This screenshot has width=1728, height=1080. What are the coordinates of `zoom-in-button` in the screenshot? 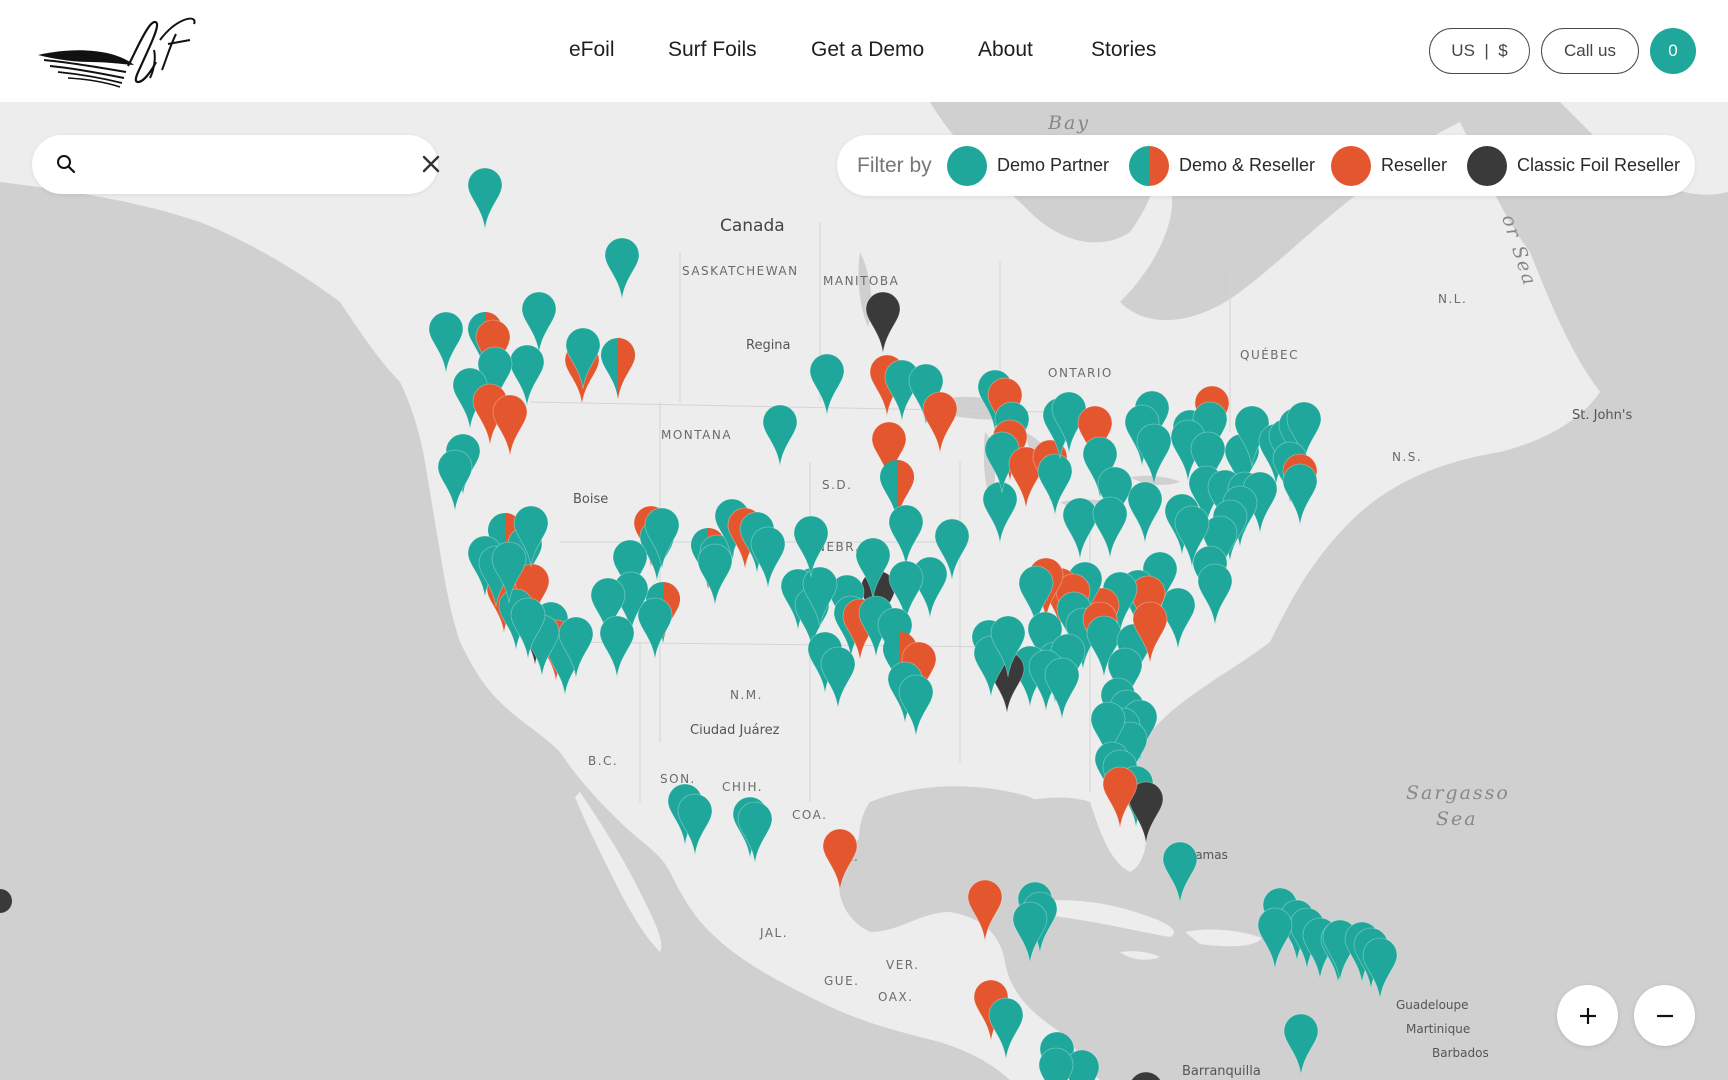 It's located at (1587, 1015).